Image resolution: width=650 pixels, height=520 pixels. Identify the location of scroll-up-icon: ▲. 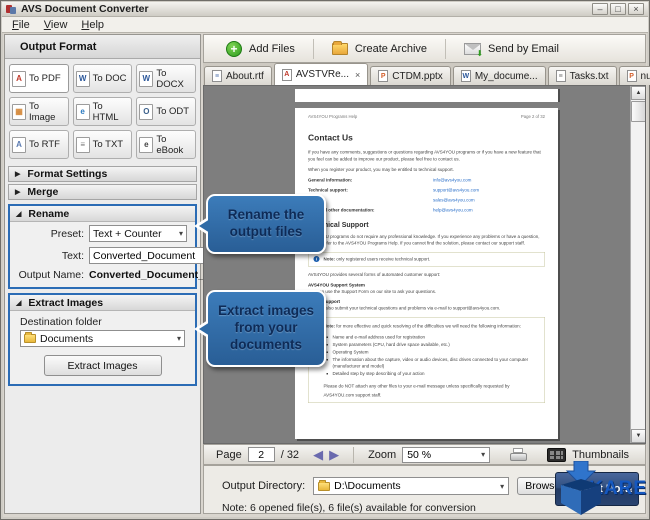
(638, 93).